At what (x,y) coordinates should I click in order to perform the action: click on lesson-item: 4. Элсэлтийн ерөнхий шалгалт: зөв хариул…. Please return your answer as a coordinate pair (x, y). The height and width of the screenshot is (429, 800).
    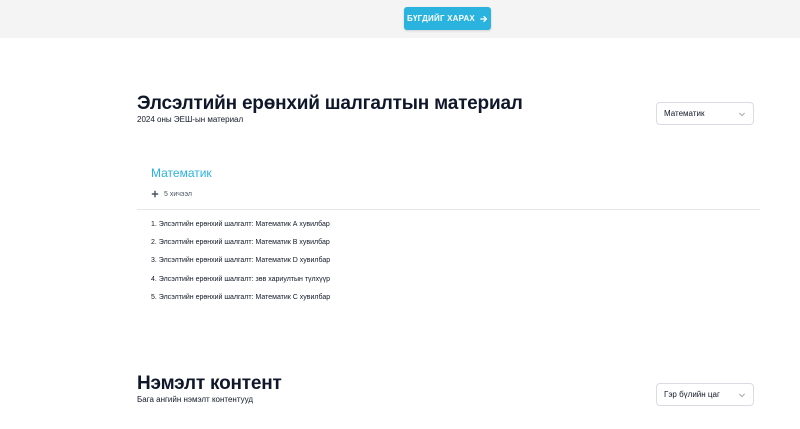
    Looking at the image, I should click on (240, 284).